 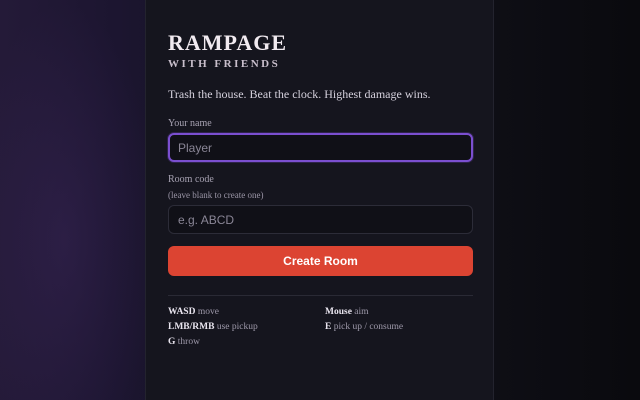 I want to click on control-hint: LMB/RMB use pickup, so click(x=213, y=327).